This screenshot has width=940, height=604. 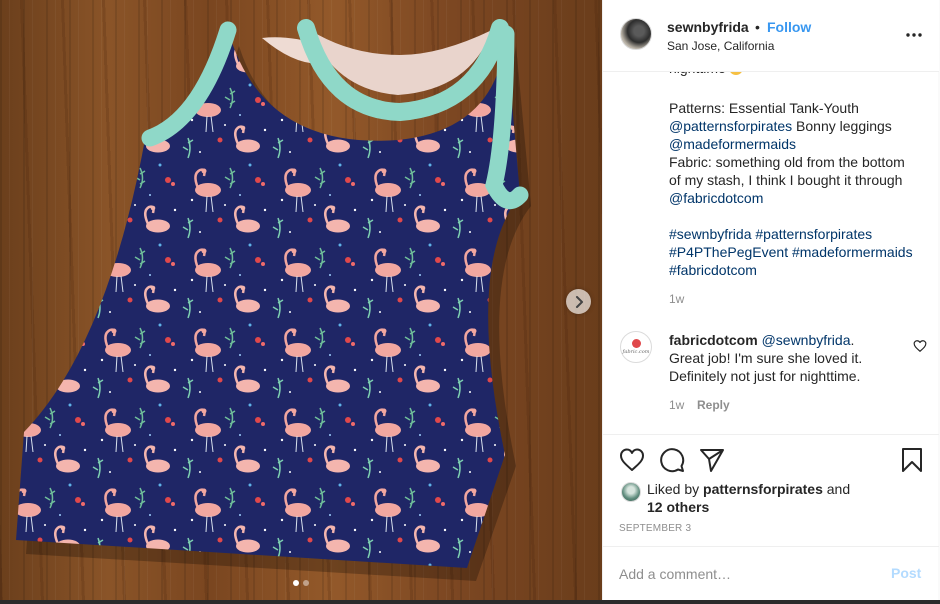 I want to click on comment-line: Great job! I'm sure she loved it., so click(x=766, y=358).